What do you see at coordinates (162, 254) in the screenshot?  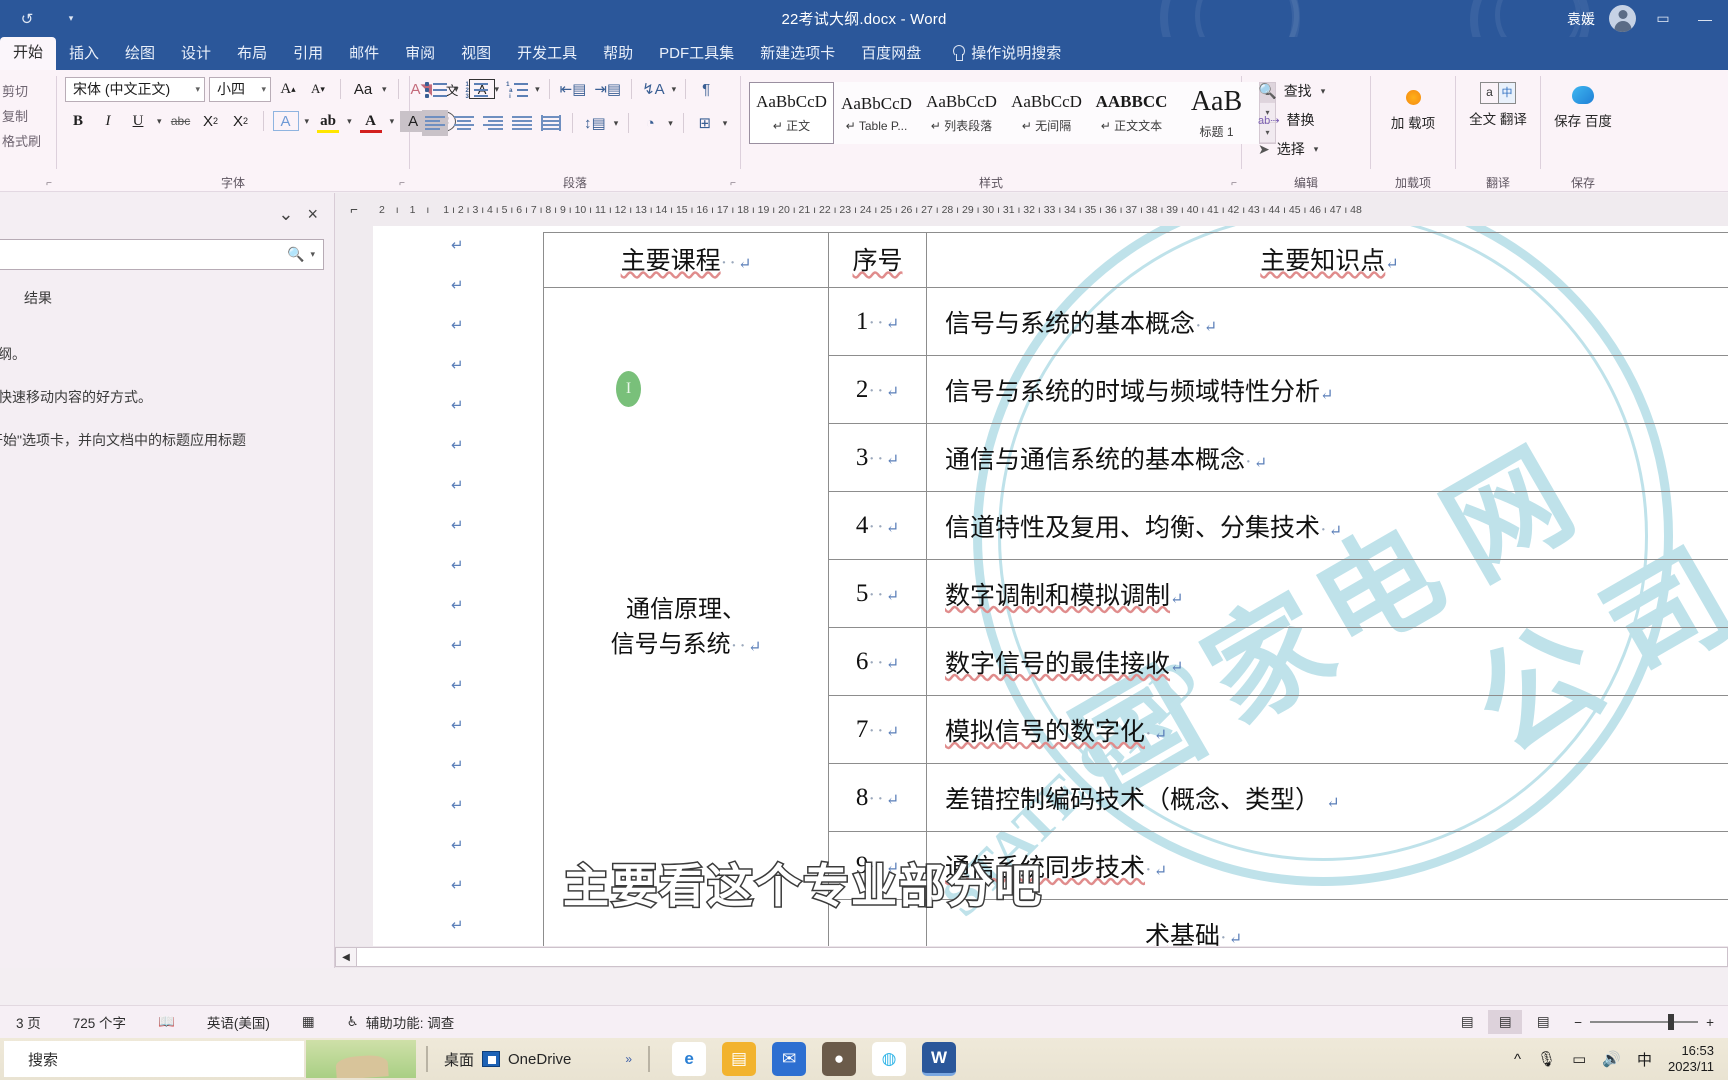 I see `navigation-search-input: 搜索 🔍 ▾` at bounding box center [162, 254].